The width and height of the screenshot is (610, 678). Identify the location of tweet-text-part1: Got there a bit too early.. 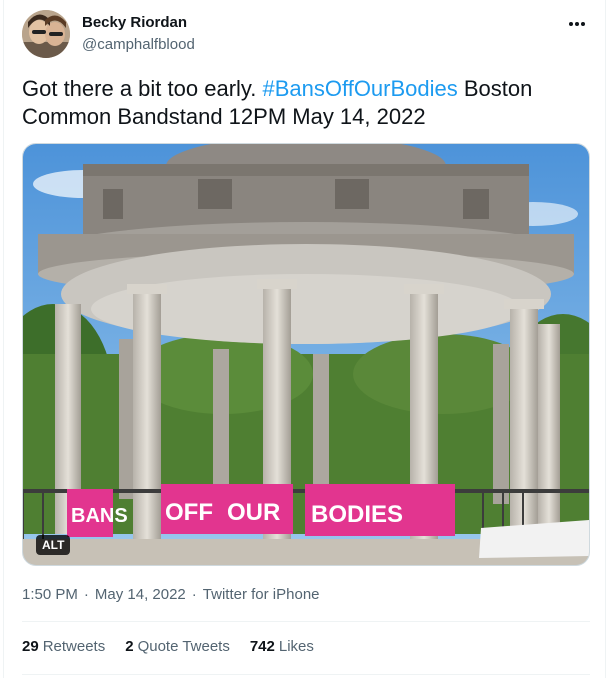
(142, 88).